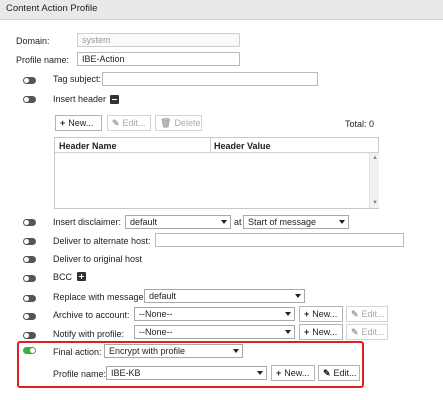 Image resolution: width=443 pixels, height=400 pixels. What do you see at coordinates (156, 314) in the screenshot?
I see `archive-account-value: --None--` at bounding box center [156, 314].